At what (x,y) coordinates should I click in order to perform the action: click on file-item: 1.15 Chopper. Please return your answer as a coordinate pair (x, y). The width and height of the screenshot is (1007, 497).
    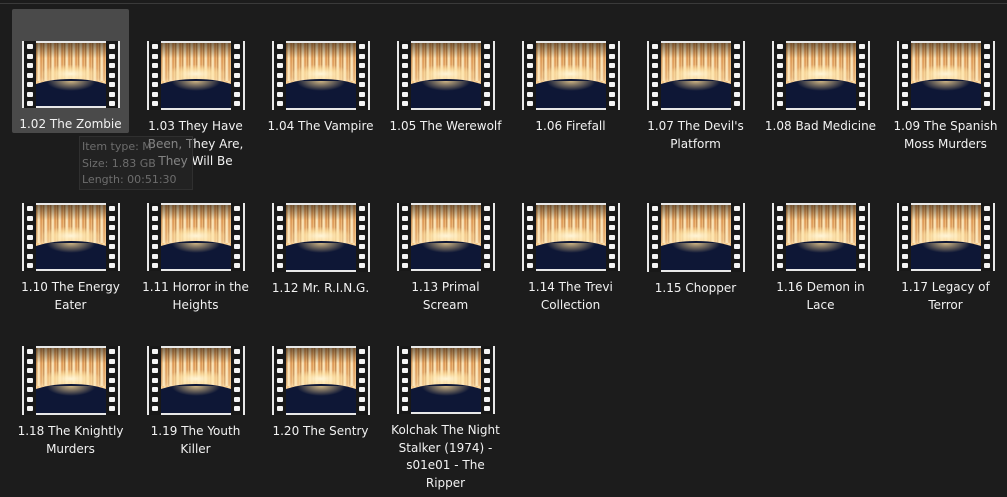
    Looking at the image, I should click on (695, 242).